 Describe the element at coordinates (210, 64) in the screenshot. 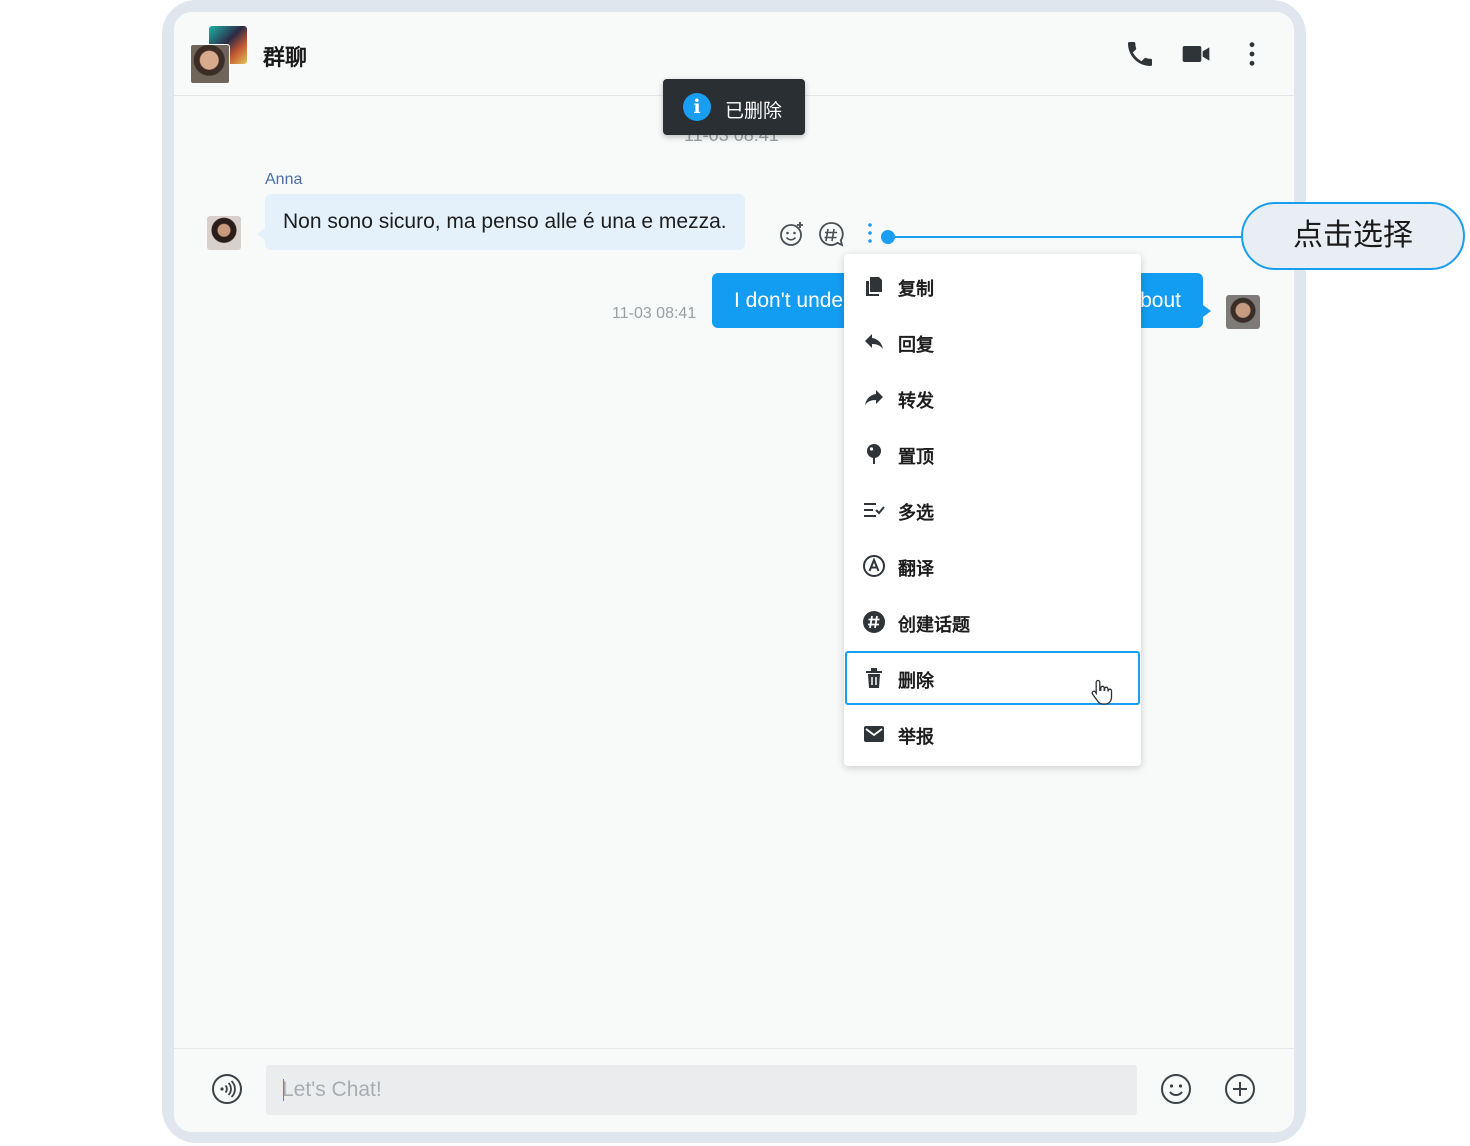

I see `group-avatar-member-front` at that location.